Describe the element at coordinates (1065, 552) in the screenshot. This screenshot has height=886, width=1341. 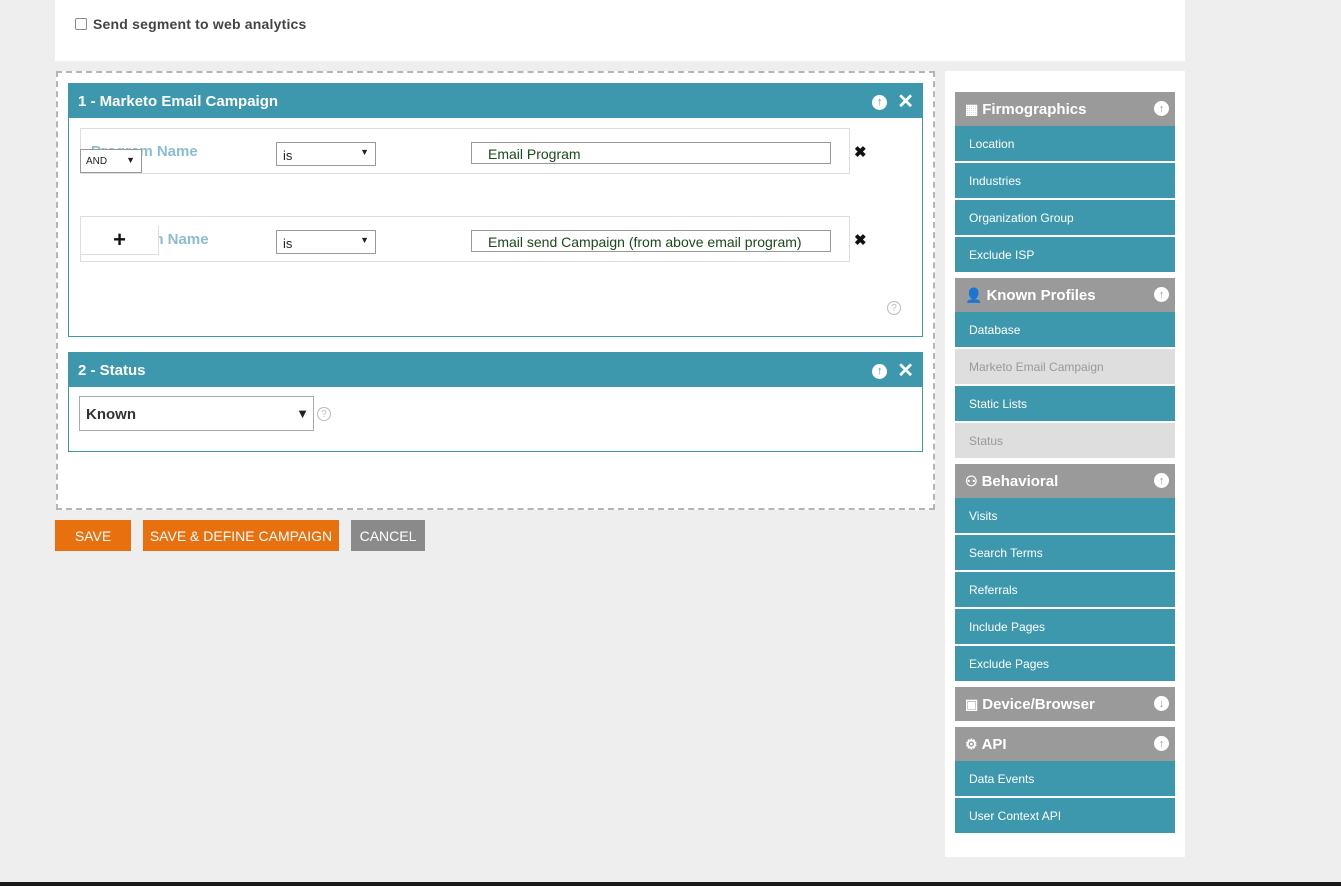
I see `sidebar-item-search-terms: Search Terms` at that location.